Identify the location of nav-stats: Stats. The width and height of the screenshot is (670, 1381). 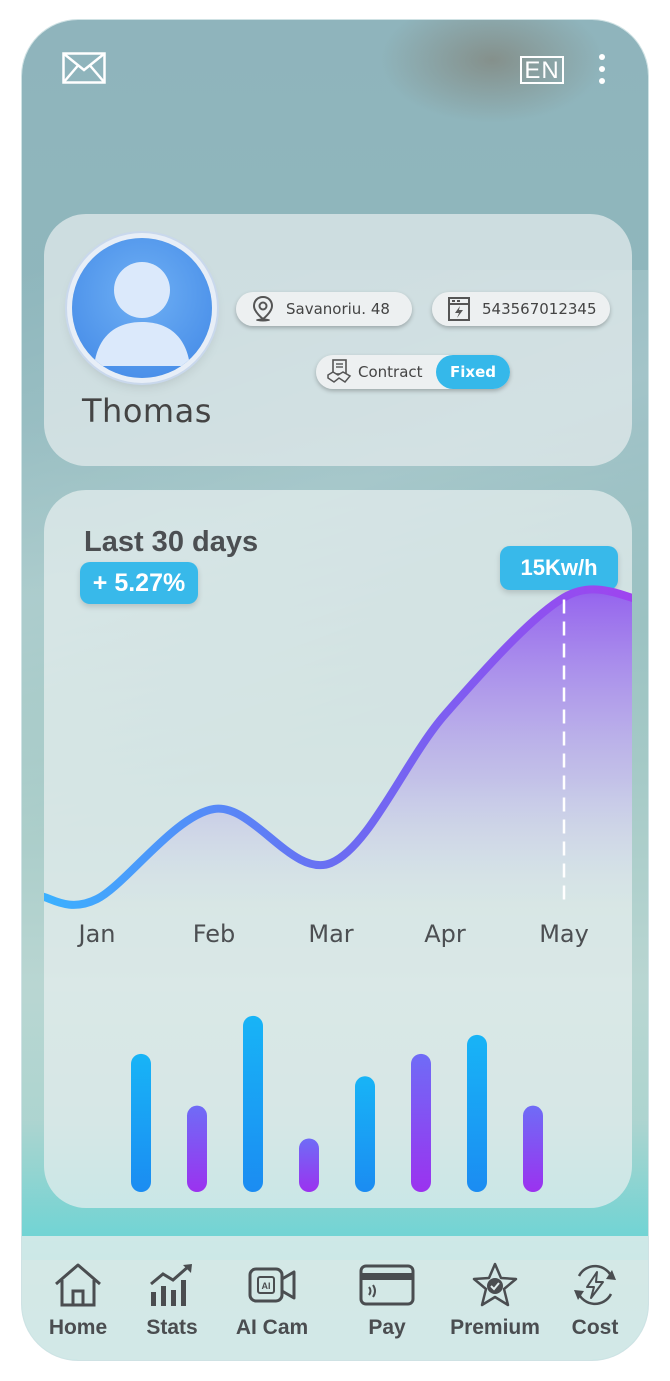
(172, 1301).